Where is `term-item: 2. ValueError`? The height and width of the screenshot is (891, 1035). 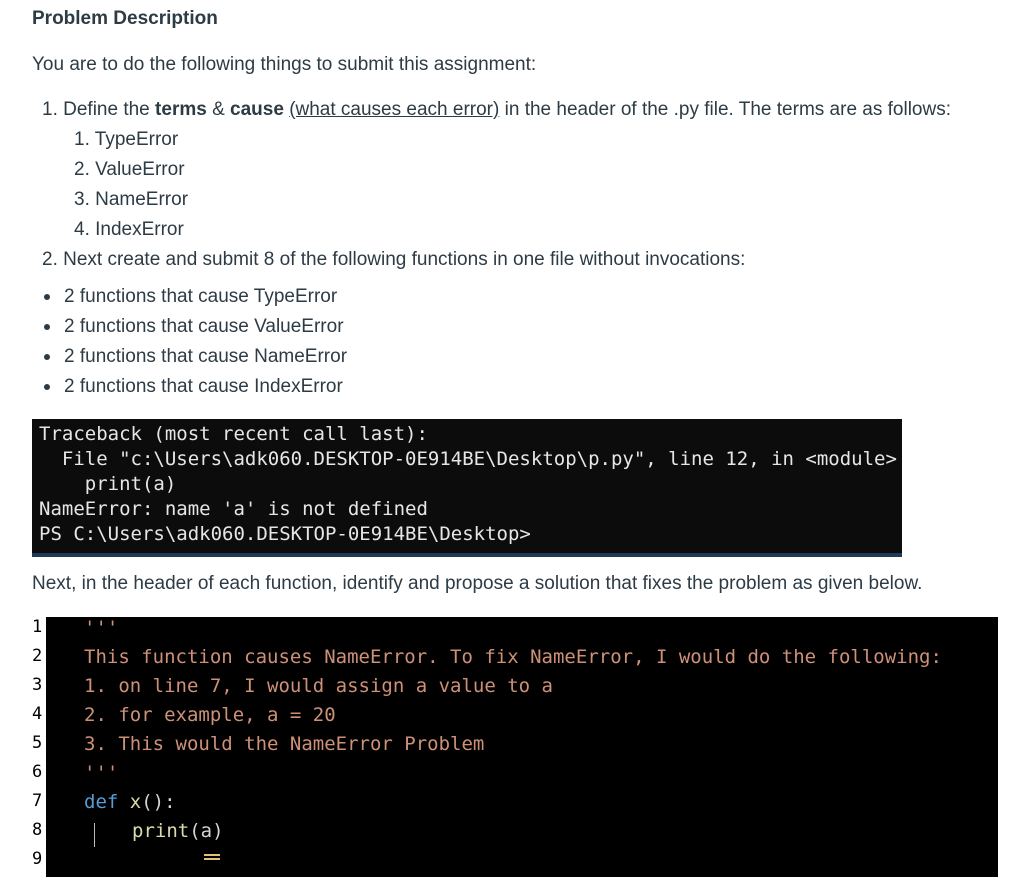 term-item: 2. ValueError is located at coordinates (129, 169).